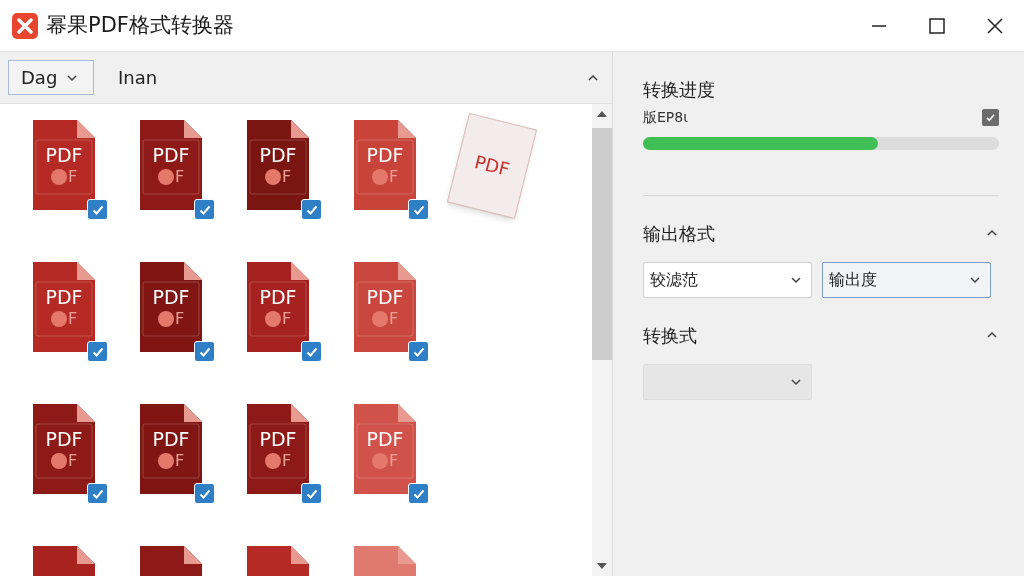  Describe the element at coordinates (679, 90) in the screenshot. I see `section-title: 转换进度` at that location.